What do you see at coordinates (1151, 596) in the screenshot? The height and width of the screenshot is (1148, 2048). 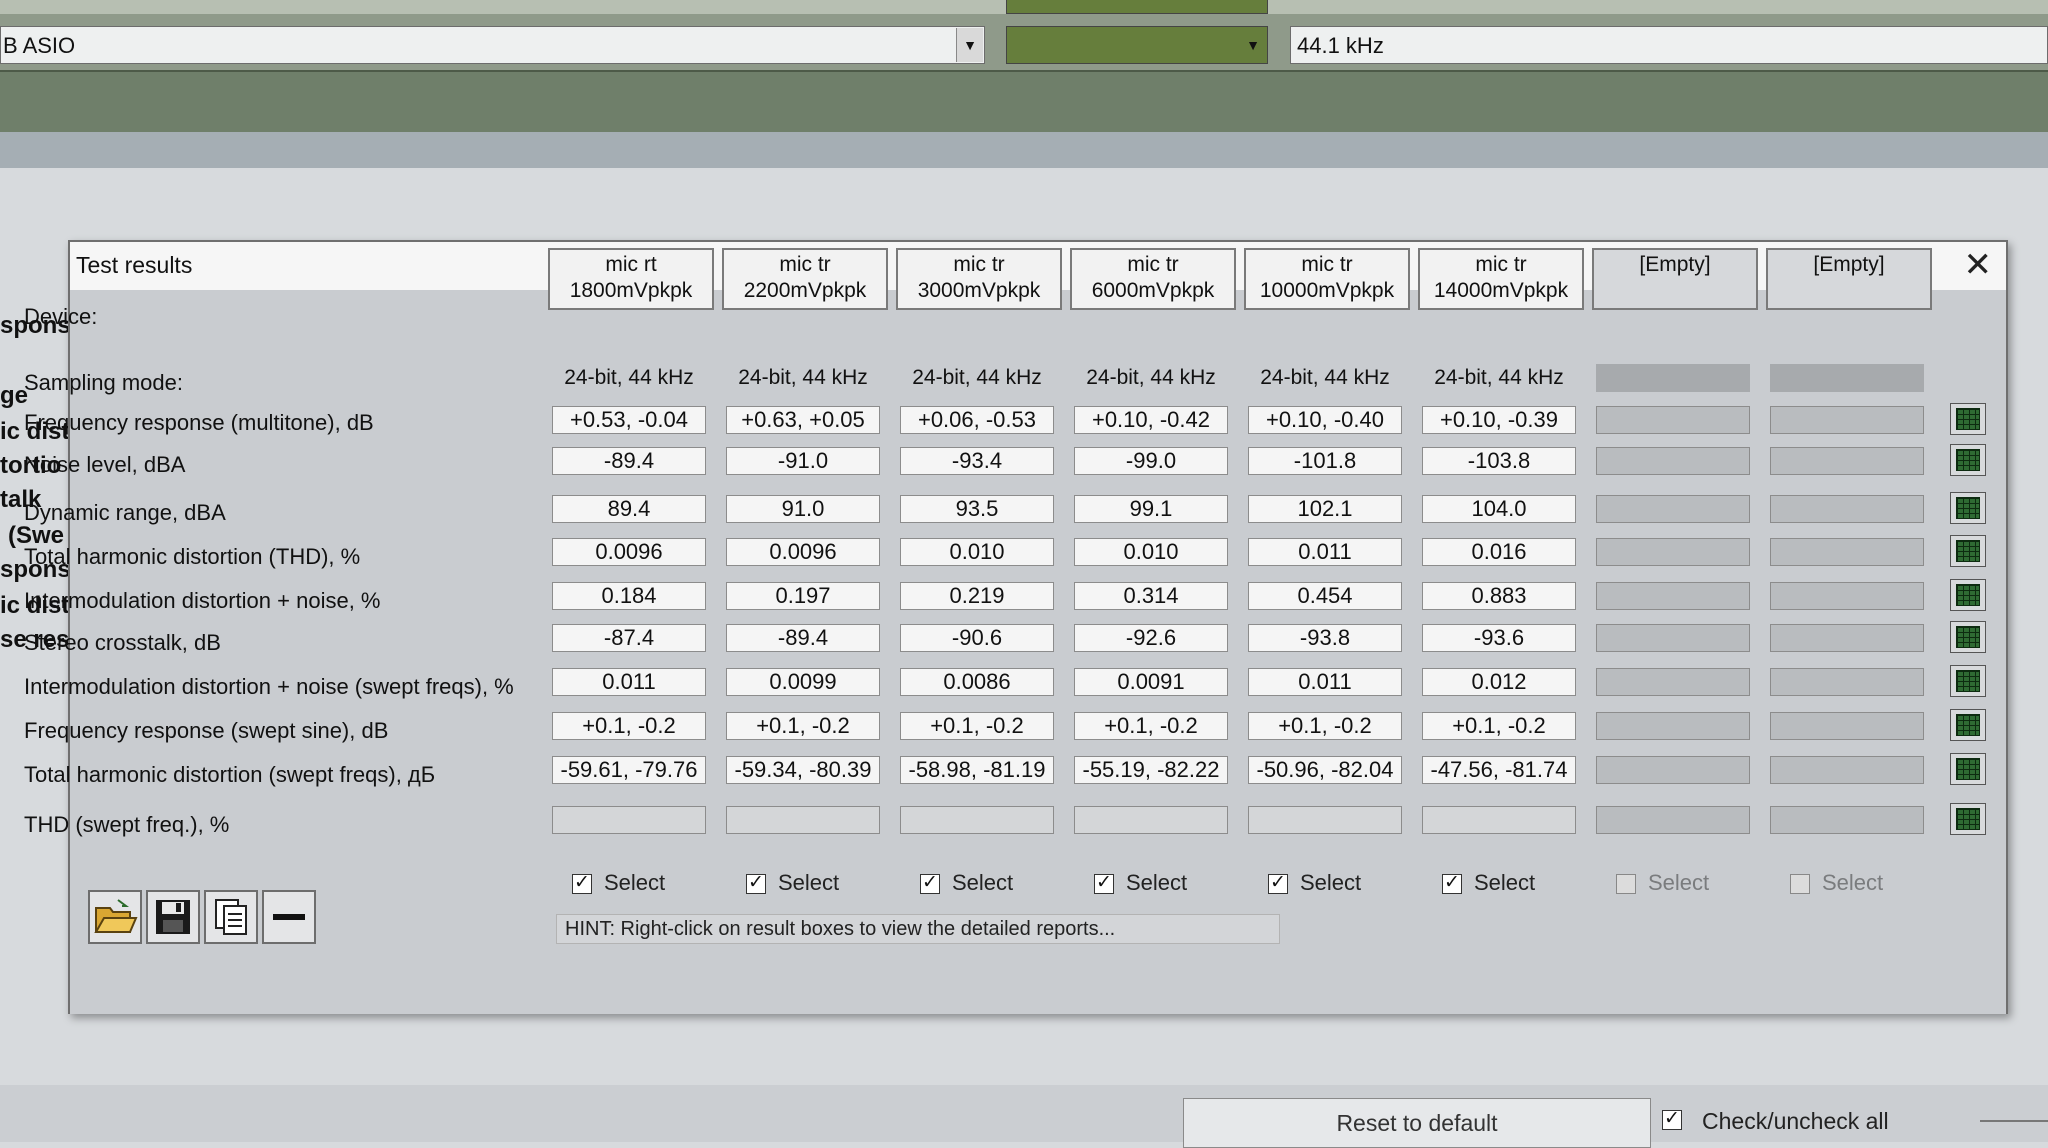 I see `result-cell: 0.314` at bounding box center [1151, 596].